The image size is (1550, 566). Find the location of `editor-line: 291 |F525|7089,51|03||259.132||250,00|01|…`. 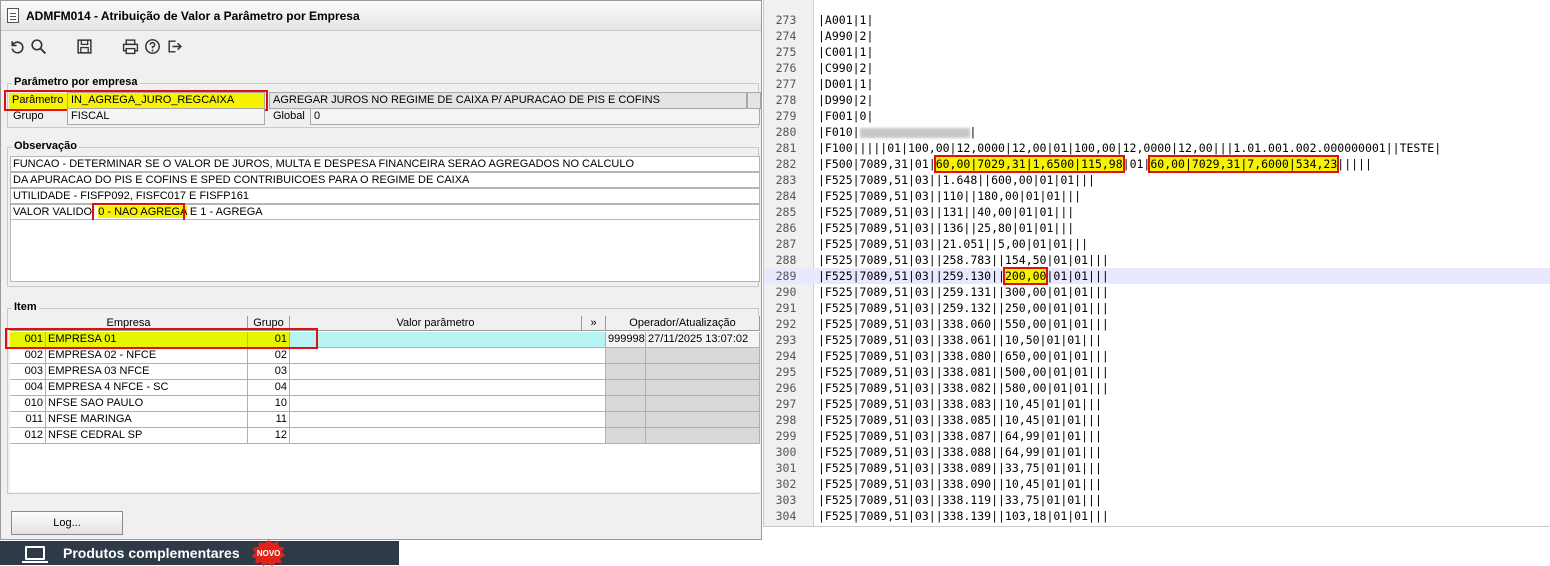

editor-line: 291 |F525|7089,51|03||259.132||250,00|01|… is located at coordinates (1157, 308).